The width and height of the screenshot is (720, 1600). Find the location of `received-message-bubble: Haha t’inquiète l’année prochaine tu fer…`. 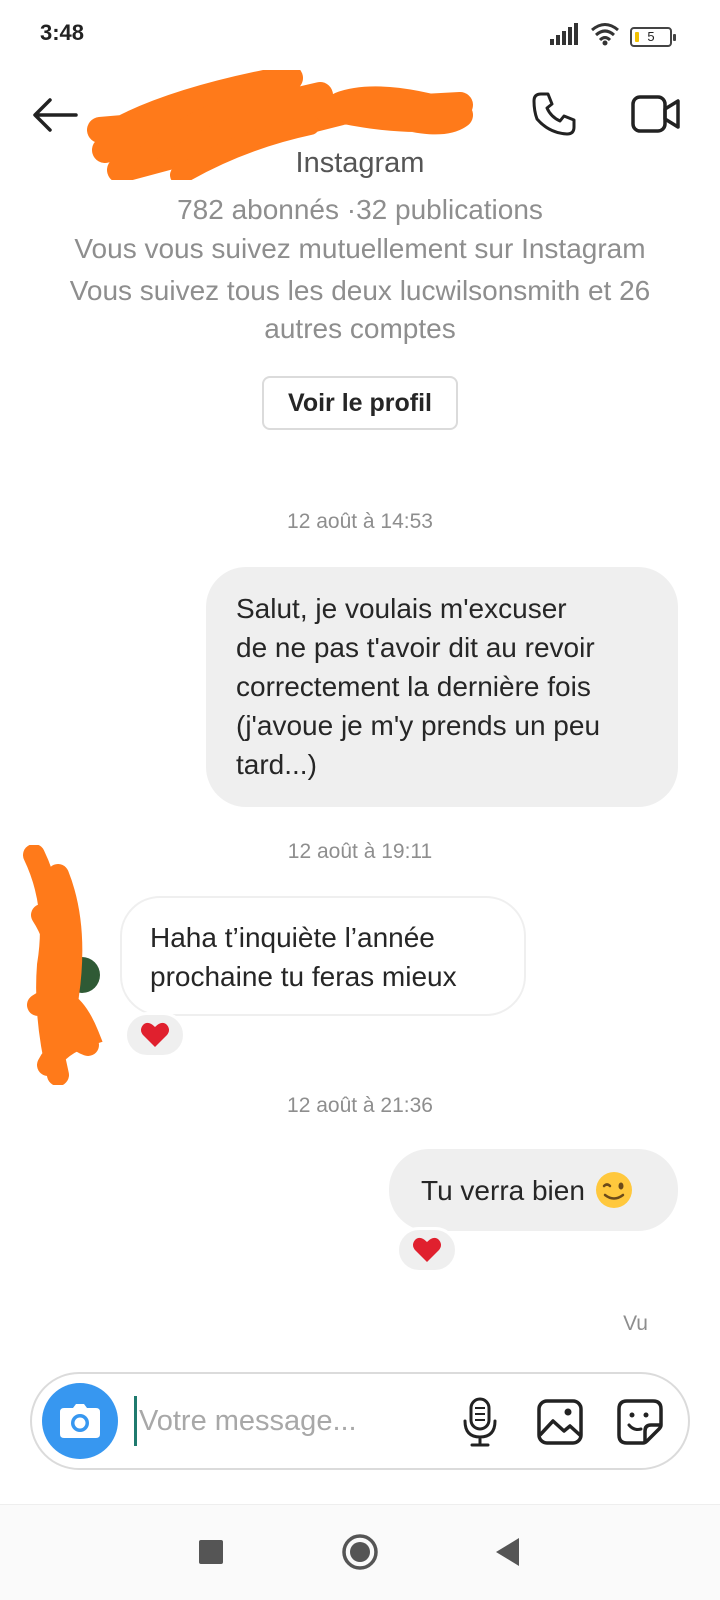

received-message-bubble: Haha t’inquiète l’année prochaine tu fer… is located at coordinates (323, 956).